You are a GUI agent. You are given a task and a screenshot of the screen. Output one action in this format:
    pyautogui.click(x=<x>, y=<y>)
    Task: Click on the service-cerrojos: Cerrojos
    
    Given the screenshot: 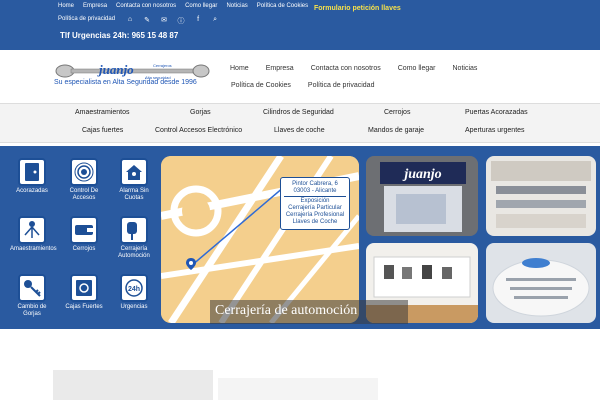 What is the action you would take?
    pyautogui.click(x=84, y=234)
    